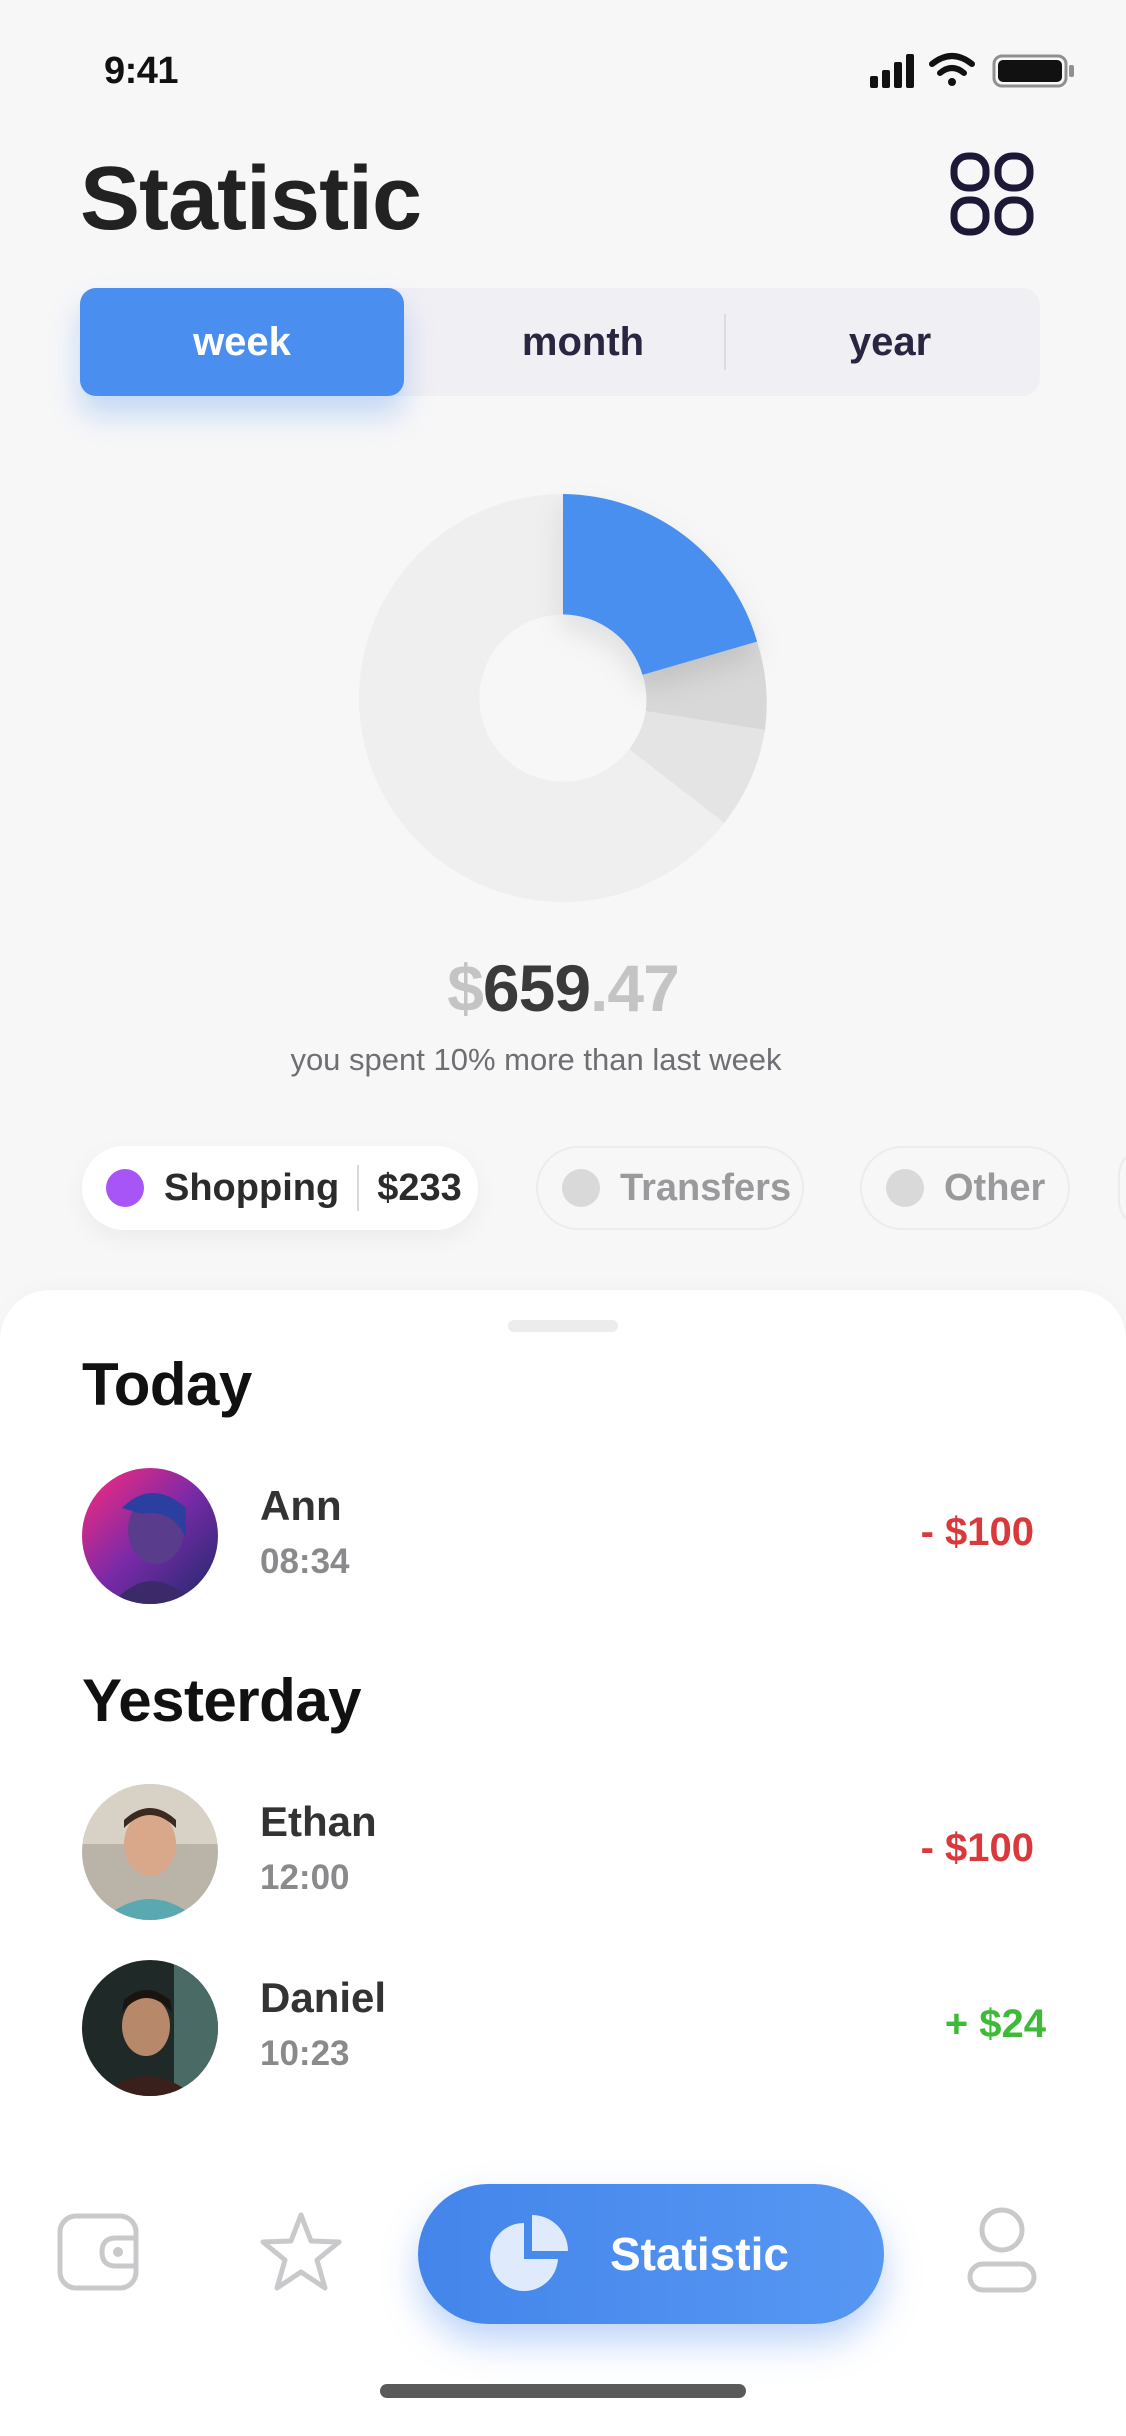 This screenshot has width=1126, height=2436. Describe the element at coordinates (706, 1187) in the screenshot. I see `chip-label: Transfers` at that location.